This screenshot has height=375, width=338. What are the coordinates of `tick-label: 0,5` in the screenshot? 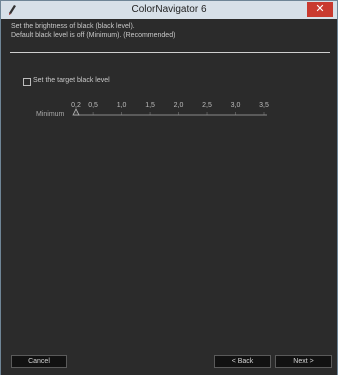 It's located at (93, 105).